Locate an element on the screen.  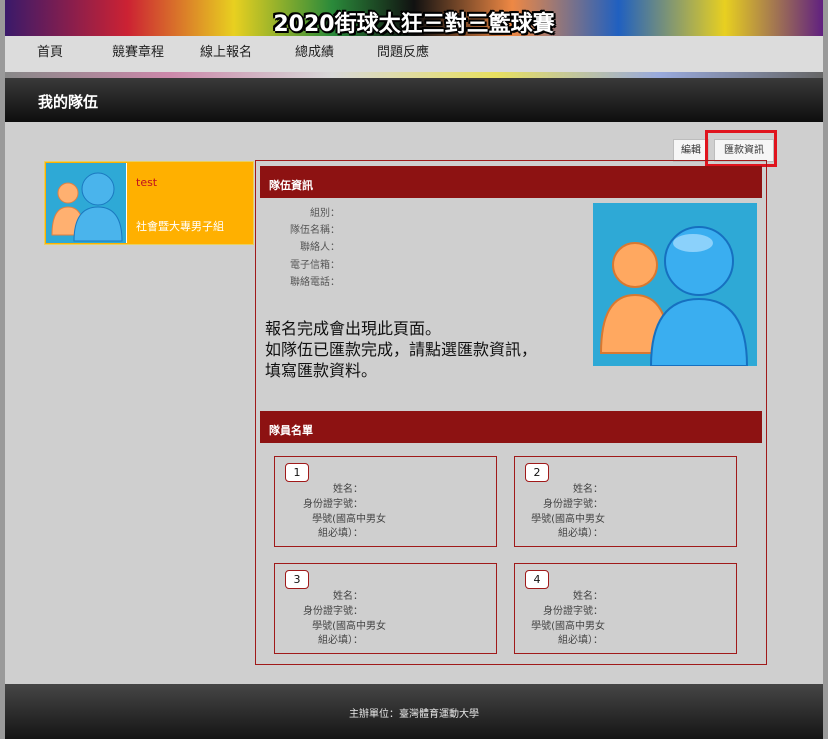
main-nav: 首頁 競賽章程 線上報名 總成績 問題反應 is located at coordinates (414, 55).